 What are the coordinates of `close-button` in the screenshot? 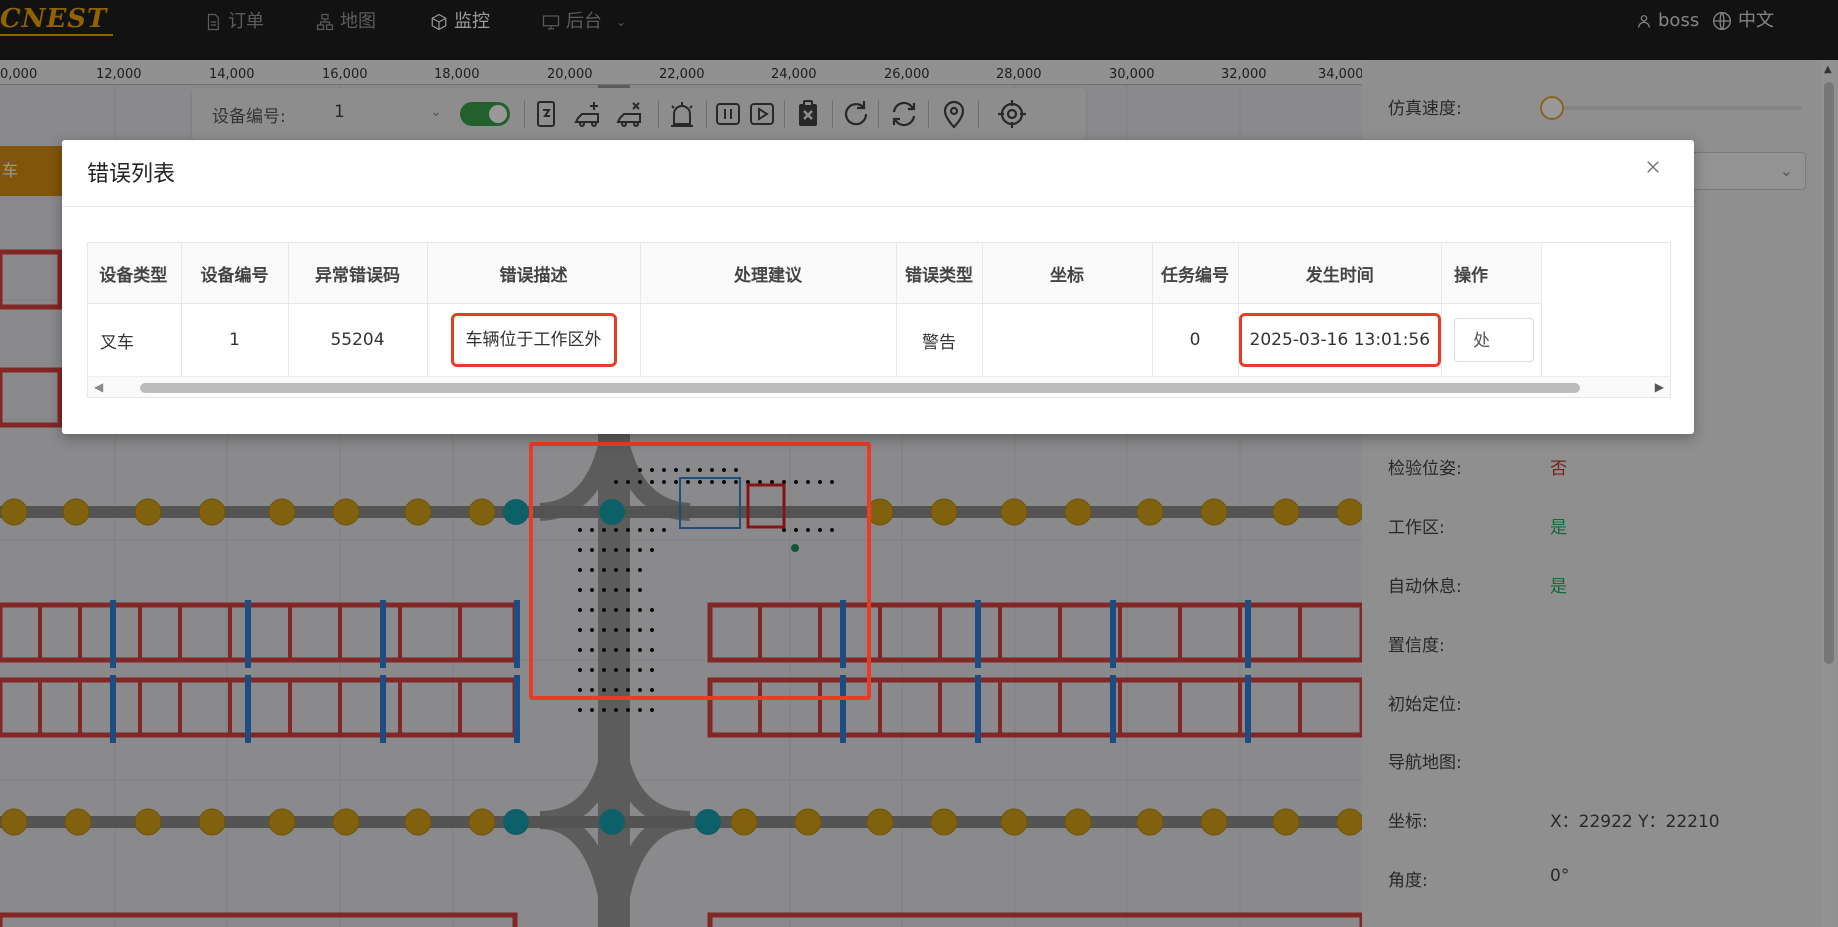 It's located at (1656, 170).